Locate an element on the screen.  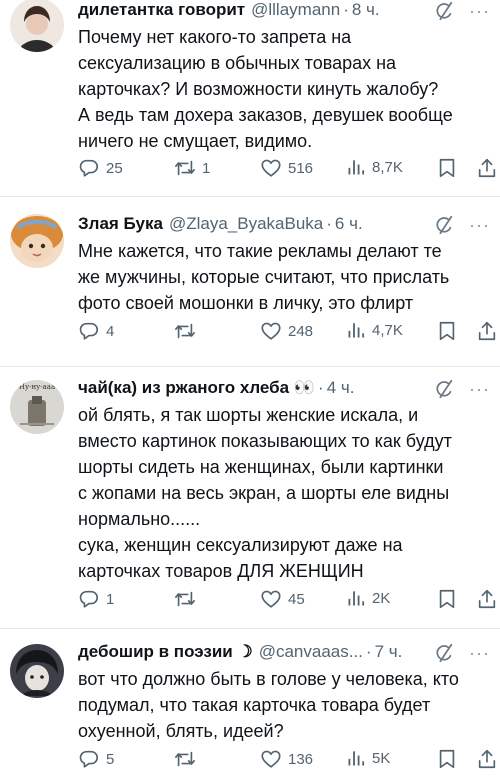
reply-button: 5 is located at coordinates (96, 759).